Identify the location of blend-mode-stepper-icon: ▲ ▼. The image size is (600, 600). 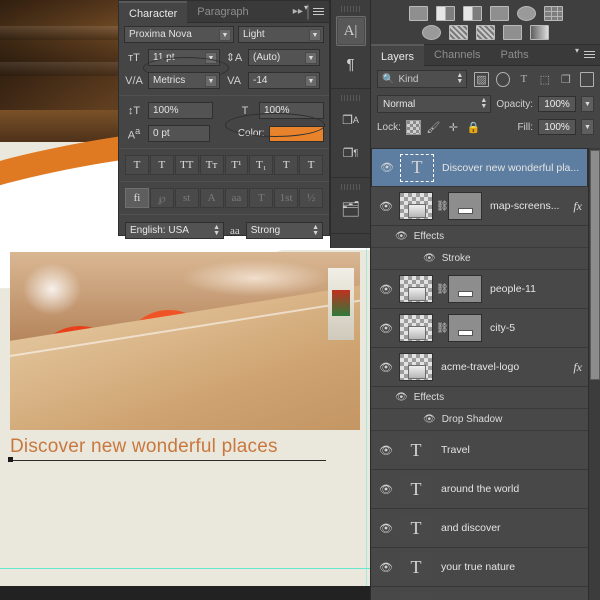
(483, 103).